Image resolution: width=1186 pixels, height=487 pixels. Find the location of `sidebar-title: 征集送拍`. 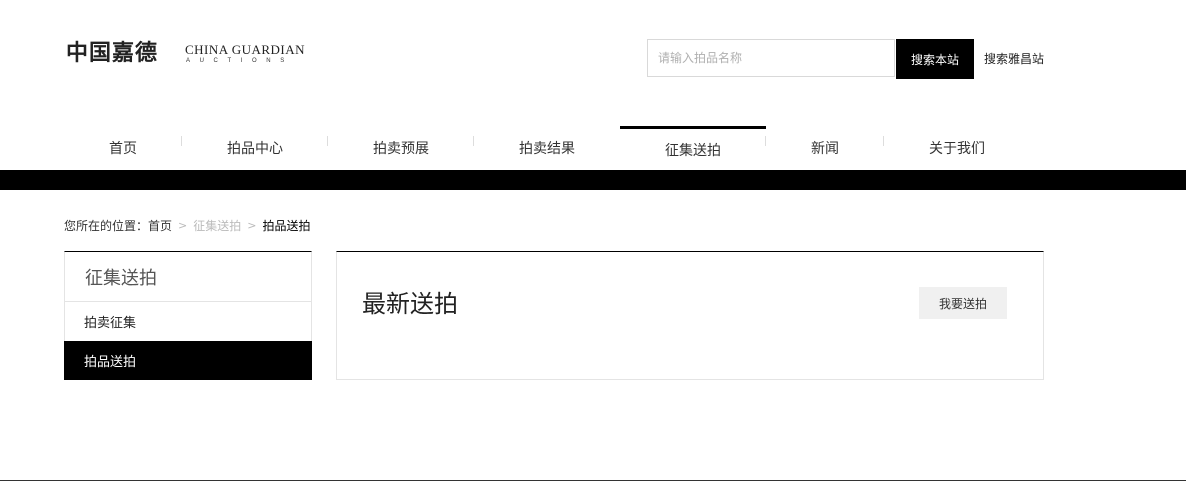

sidebar-title: 征集送拍 is located at coordinates (188, 277).